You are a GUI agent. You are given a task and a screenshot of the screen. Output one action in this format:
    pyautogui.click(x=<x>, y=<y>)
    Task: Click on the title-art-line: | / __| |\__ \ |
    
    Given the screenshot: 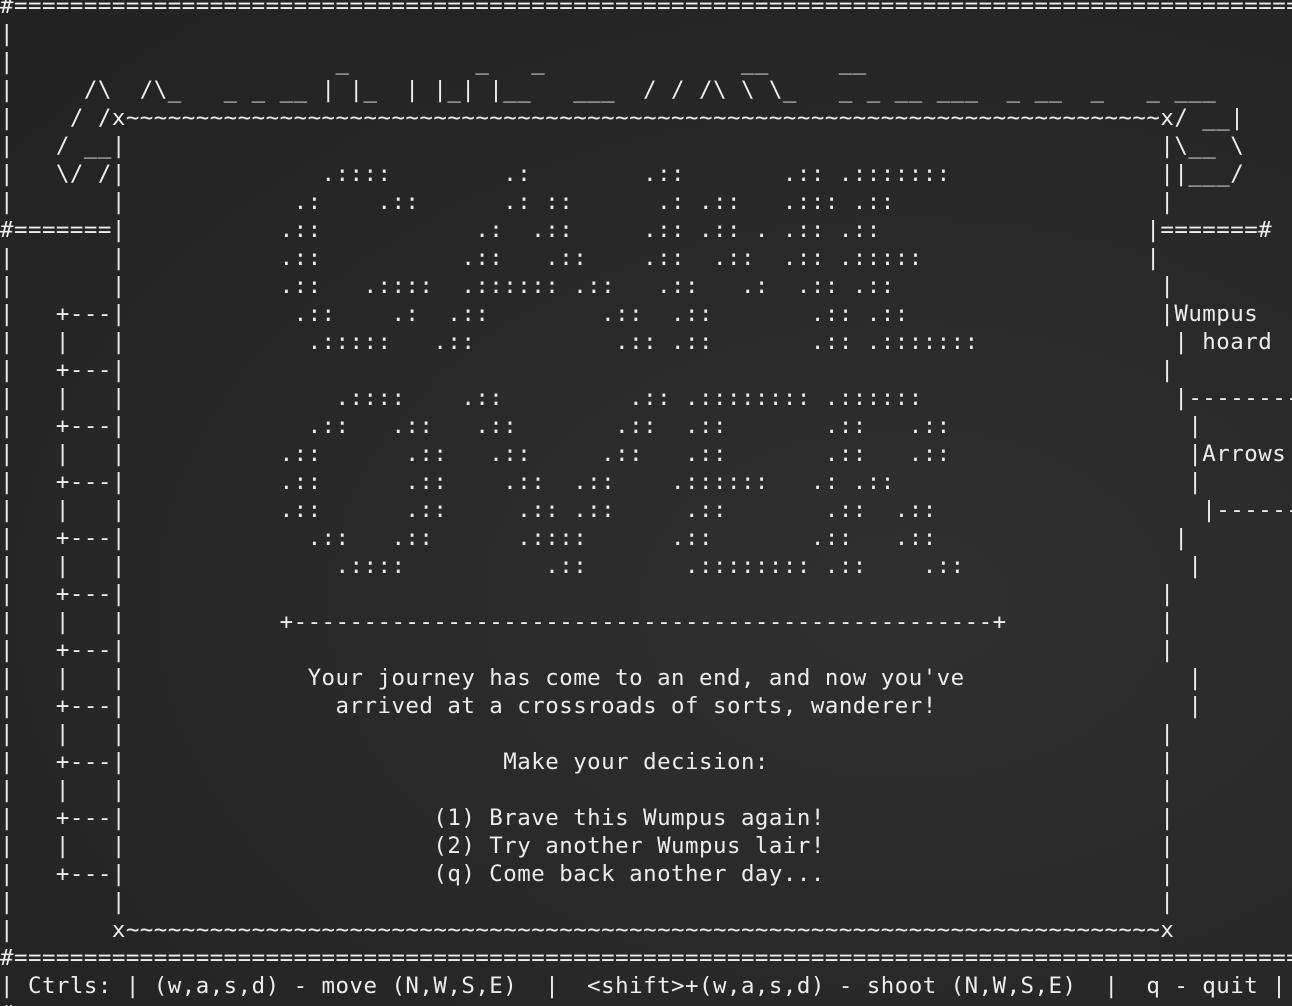 What is the action you would take?
    pyautogui.click(x=646, y=146)
    